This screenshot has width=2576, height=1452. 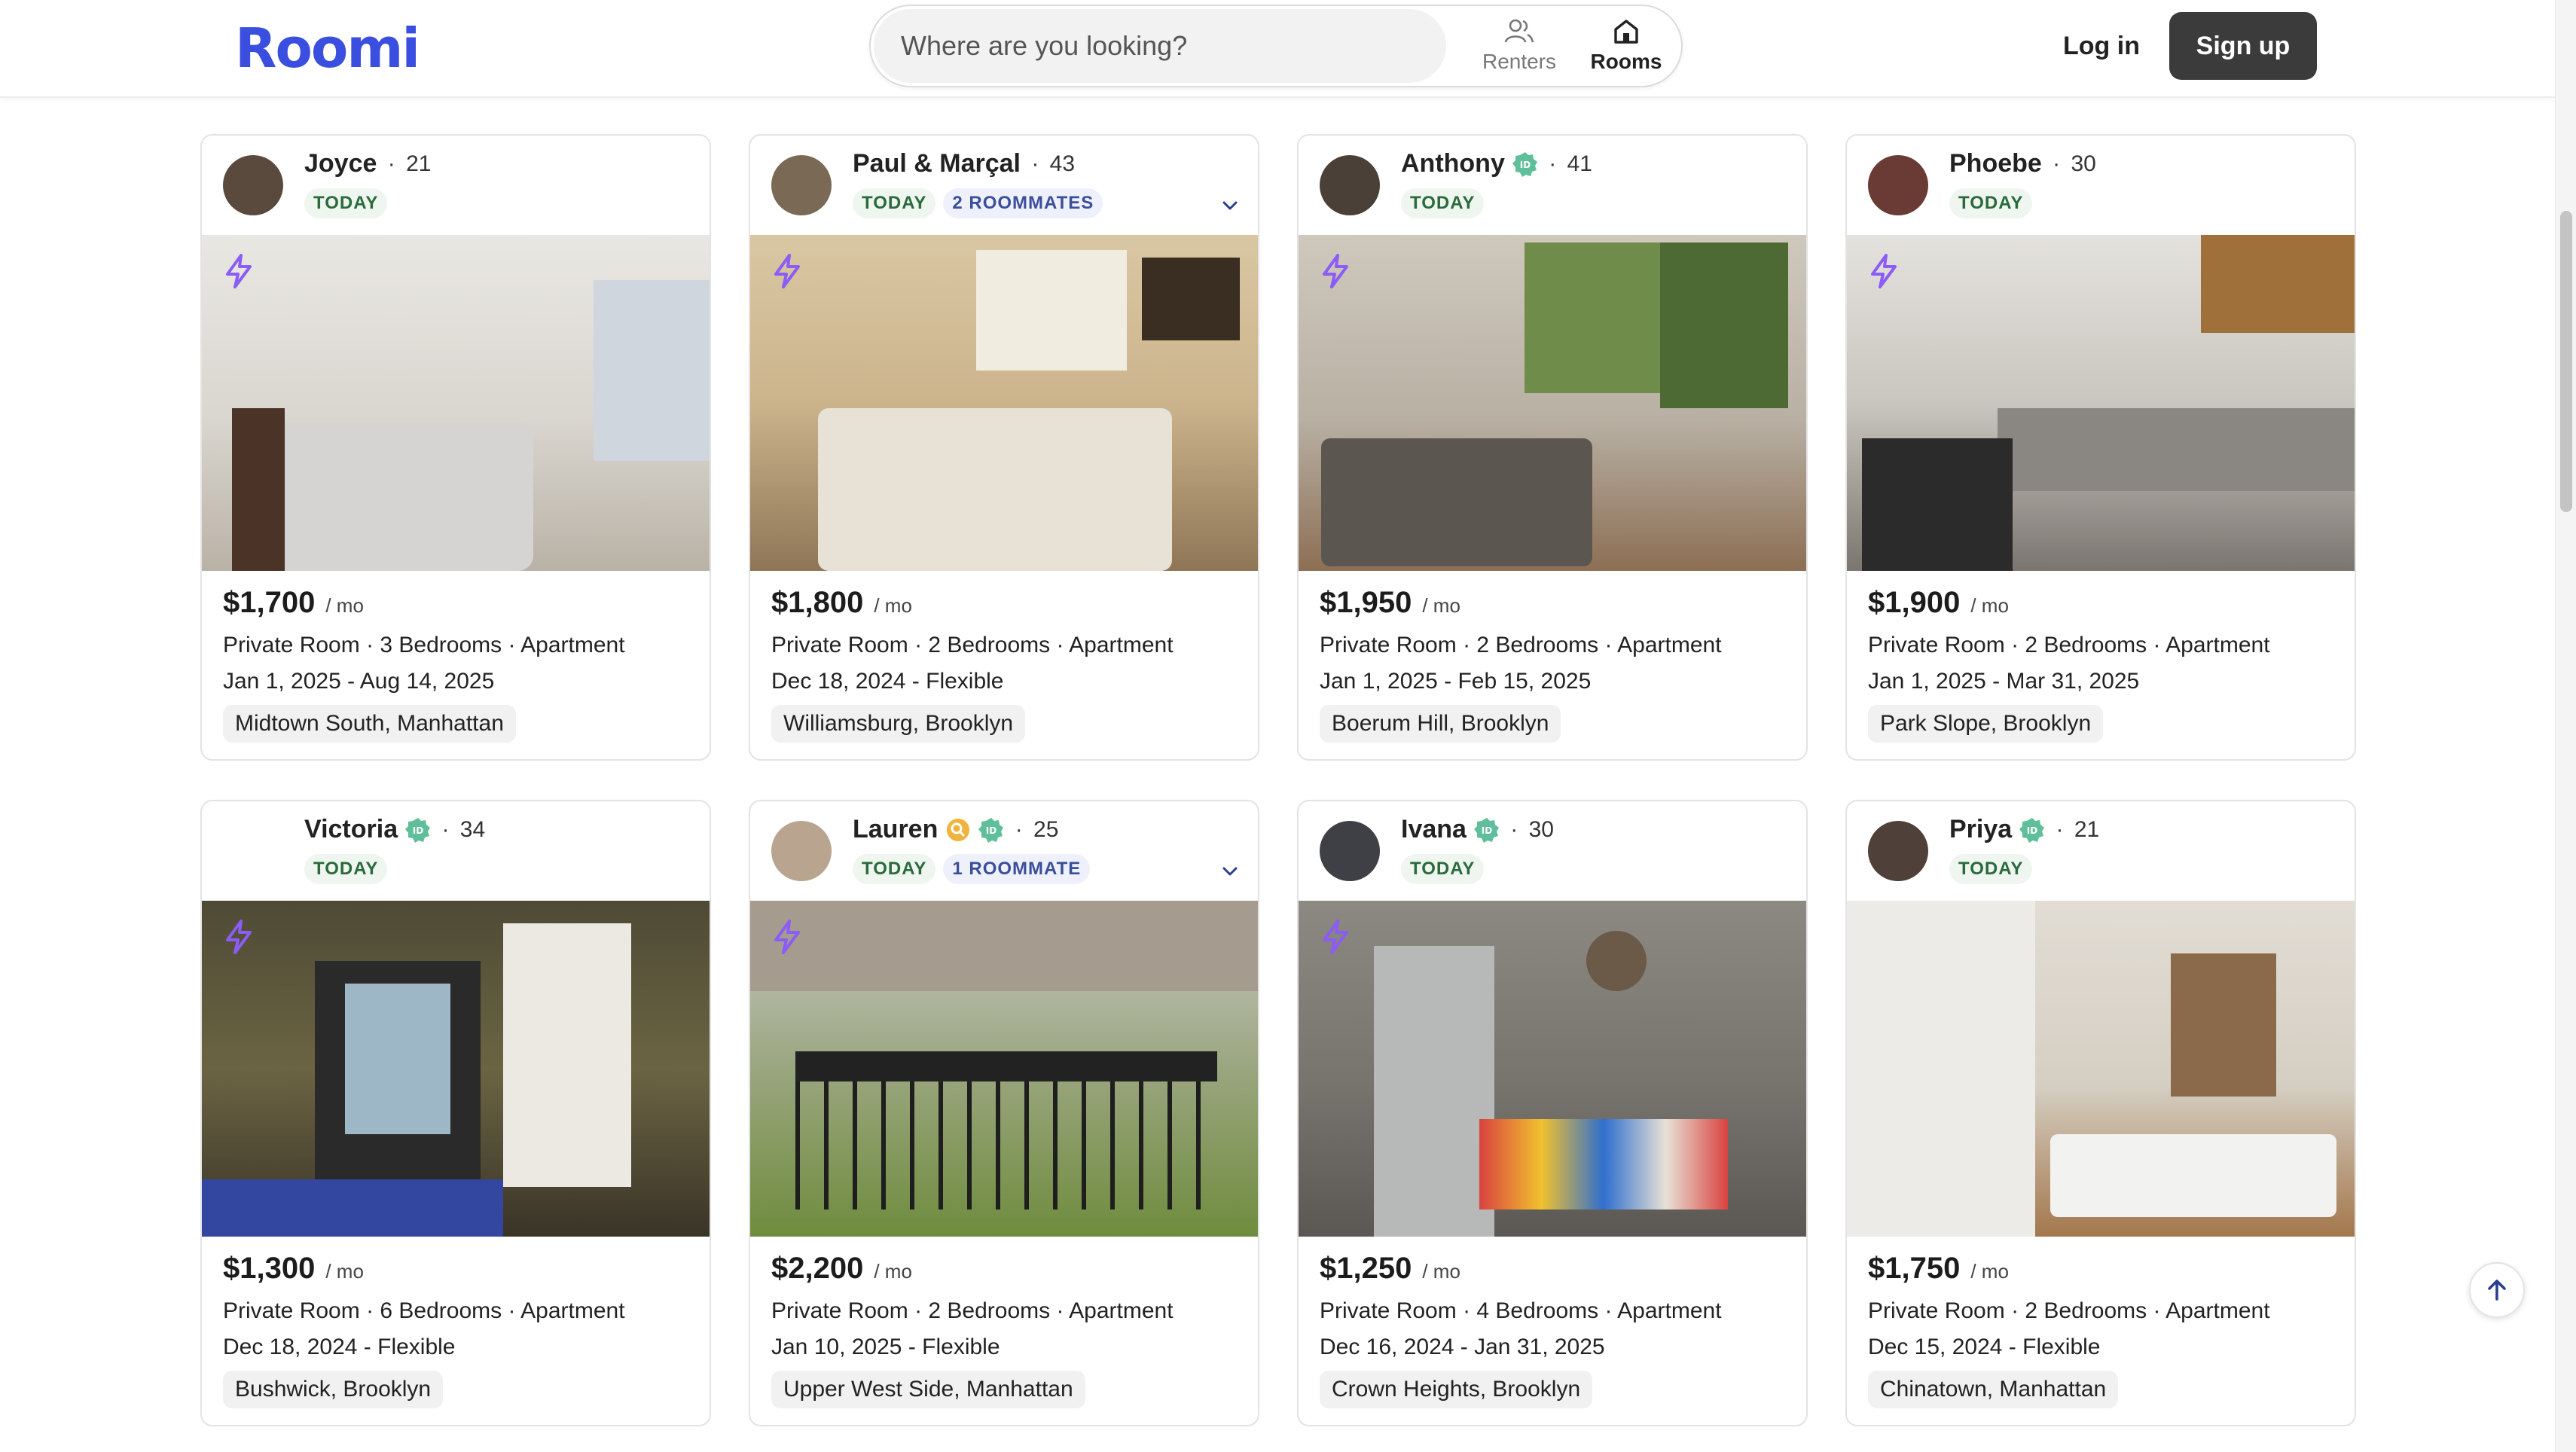 I want to click on location-tag: Chinatown, Manhattan, so click(x=1994, y=1389).